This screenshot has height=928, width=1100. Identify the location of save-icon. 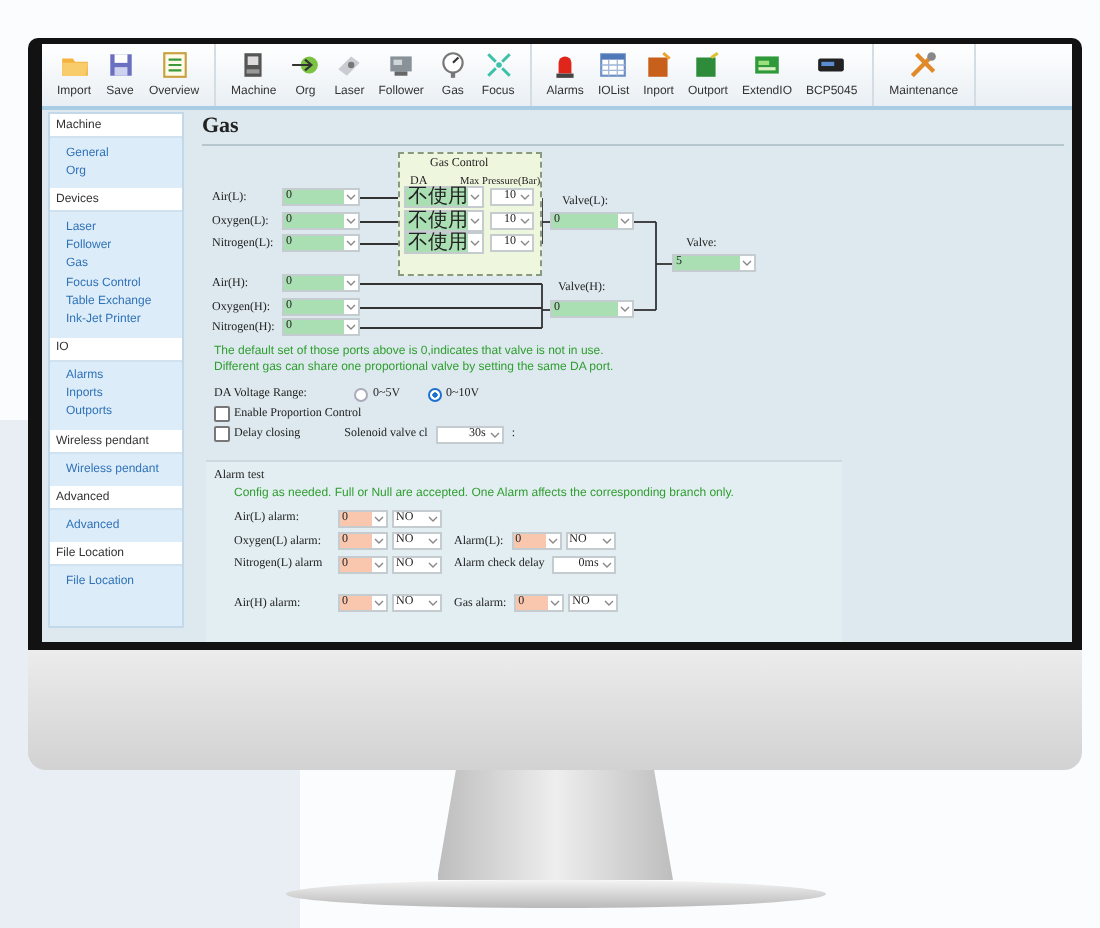
(120, 65).